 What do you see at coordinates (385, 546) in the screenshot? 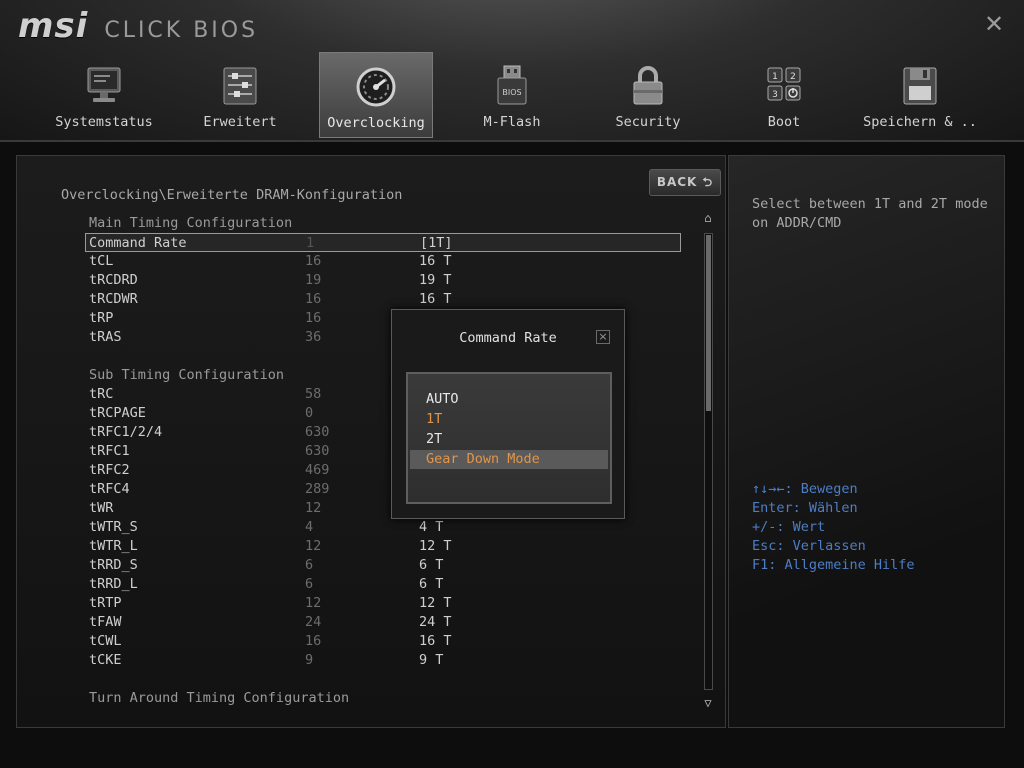
I see `setting-row-twtr-l: tWTR_L 12 12 T` at bounding box center [385, 546].